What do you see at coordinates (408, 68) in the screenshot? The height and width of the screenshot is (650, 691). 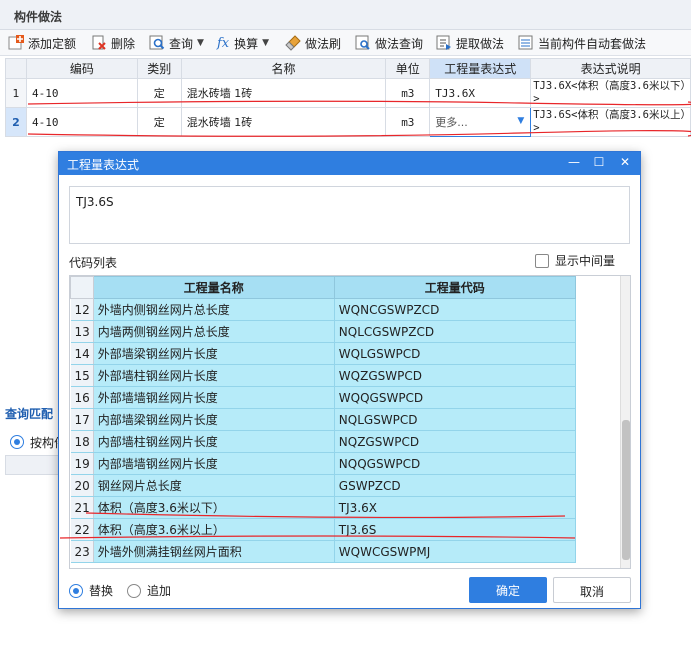 I see `table-header-unit: 单位` at bounding box center [408, 68].